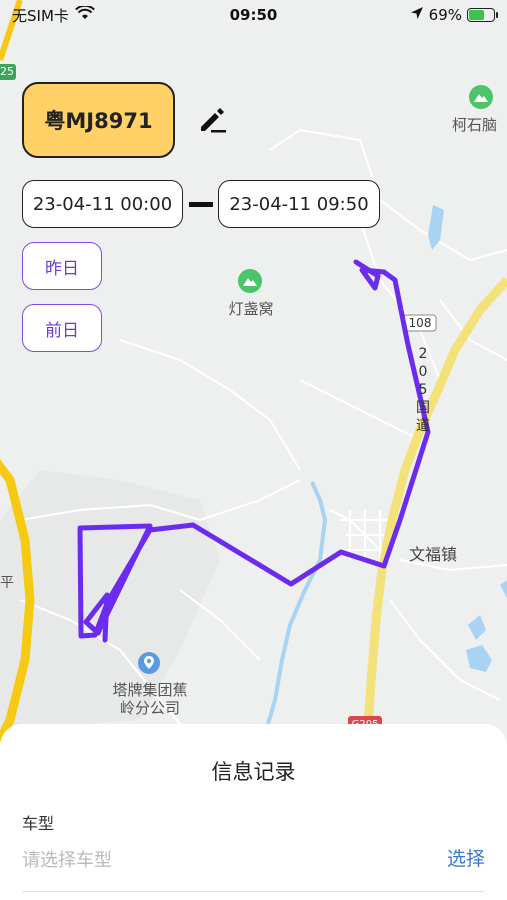 This screenshot has height=900, width=507. Describe the element at coordinates (62, 266) in the screenshot. I see `yesterday-button: 昨日` at that location.